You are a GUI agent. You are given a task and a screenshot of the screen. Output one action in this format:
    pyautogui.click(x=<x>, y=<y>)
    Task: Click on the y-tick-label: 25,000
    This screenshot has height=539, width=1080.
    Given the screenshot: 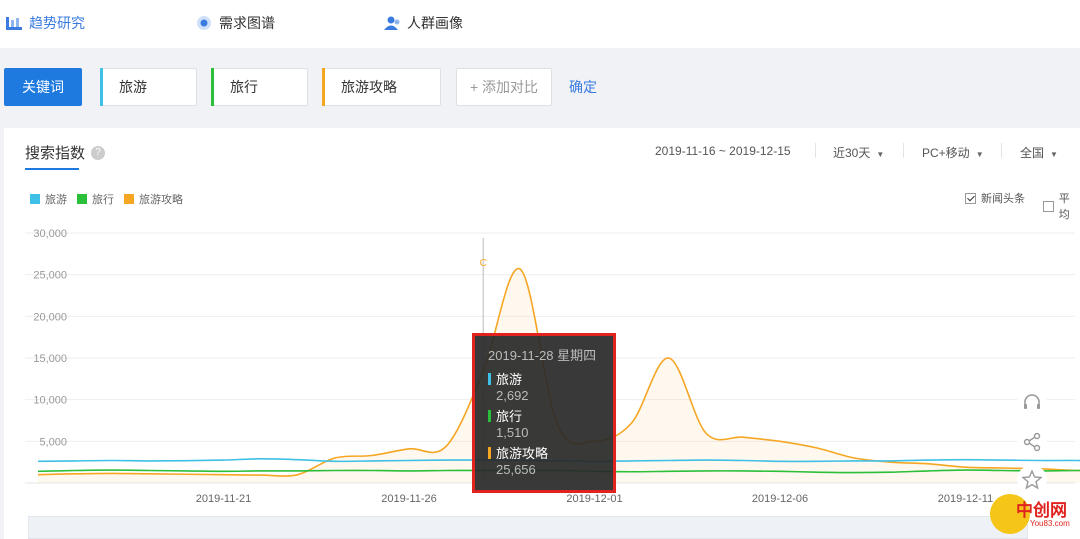 What is the action you would take?
    pyautogui.click(x=50, y=276)
    